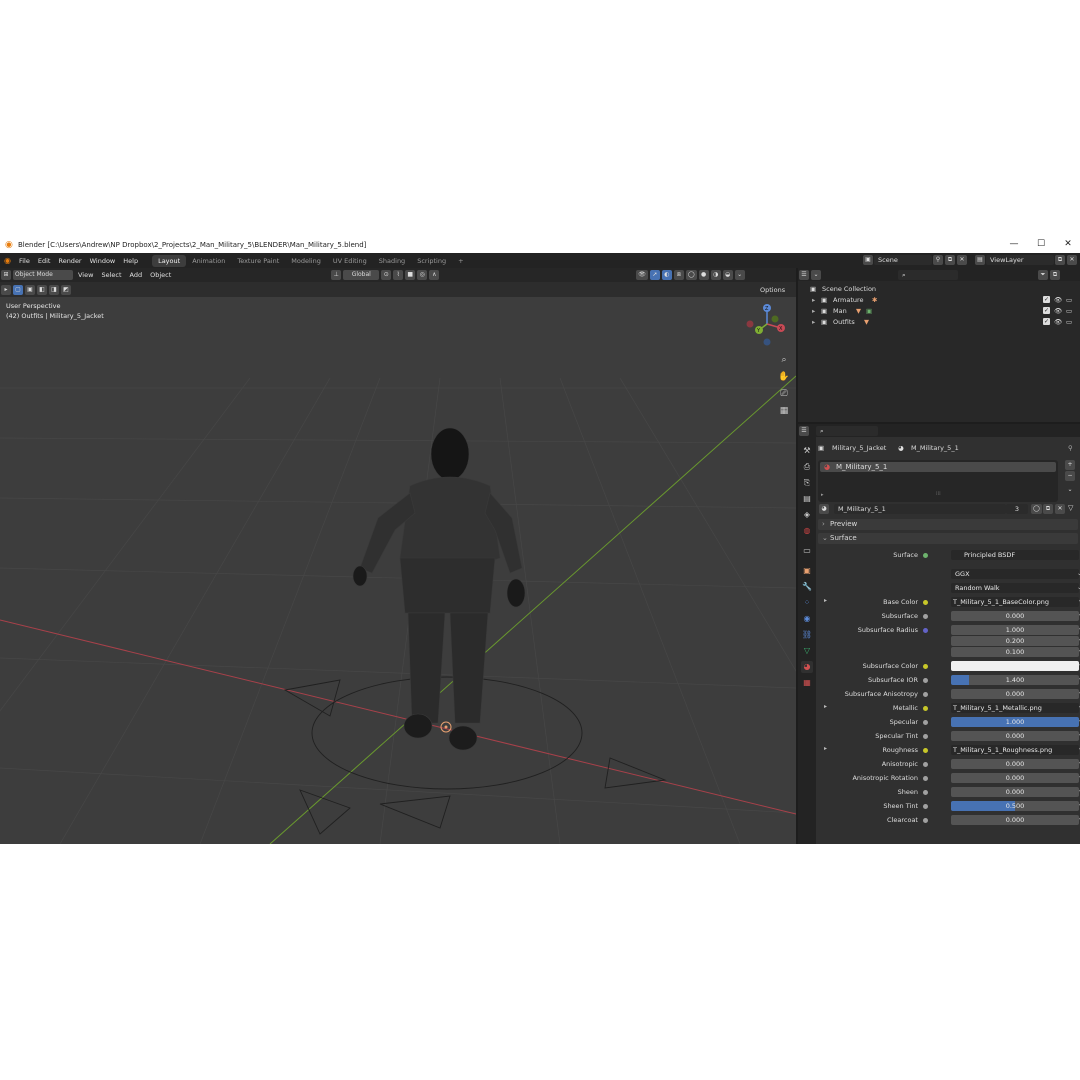  What do you see at coordinates (1060, 509) in the screenshot?
I see `unlink-material-icon: ✕` at bounding box center [1060, 509].